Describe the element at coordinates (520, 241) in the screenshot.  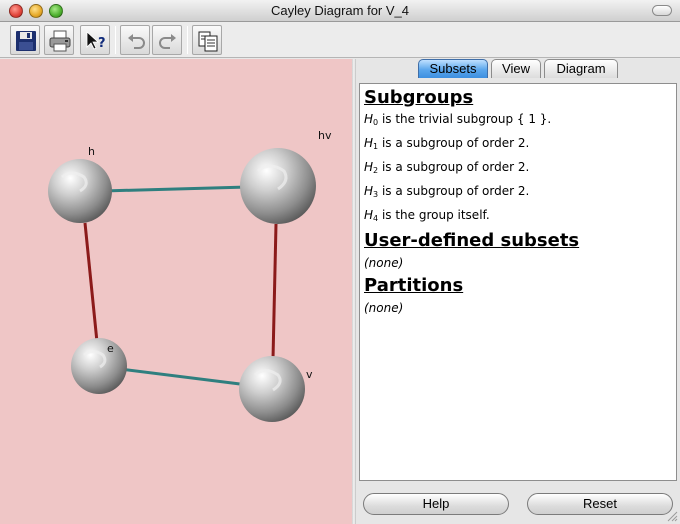
I see `user-defined-subsets-heading: User-defined subsets` at that location.